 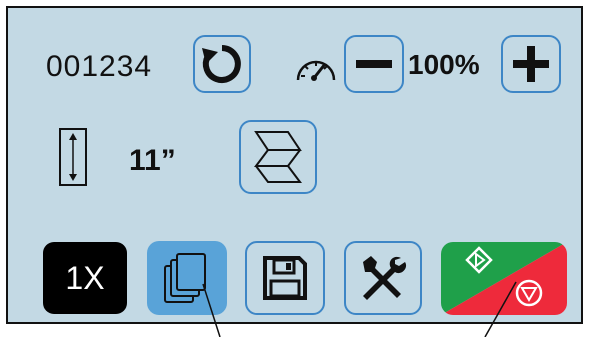 I want to click on speed-increase-button, so click(x=531, y=64).